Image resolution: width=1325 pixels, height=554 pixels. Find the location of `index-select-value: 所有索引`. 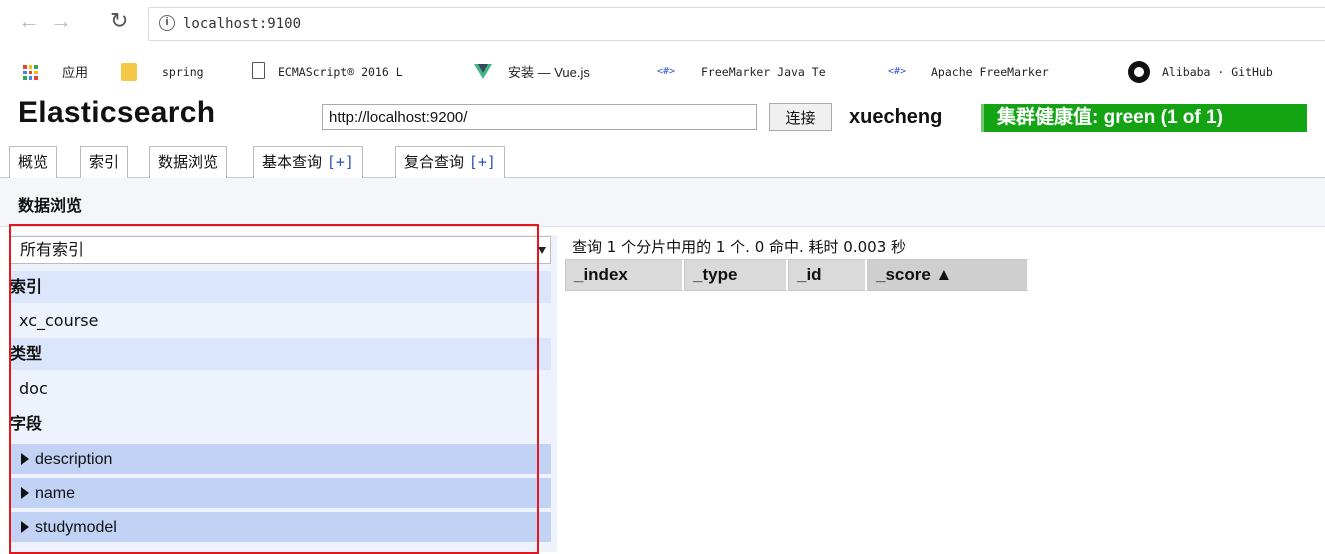

index-select-value: 所有索引 is located at coordinates (52, 249).